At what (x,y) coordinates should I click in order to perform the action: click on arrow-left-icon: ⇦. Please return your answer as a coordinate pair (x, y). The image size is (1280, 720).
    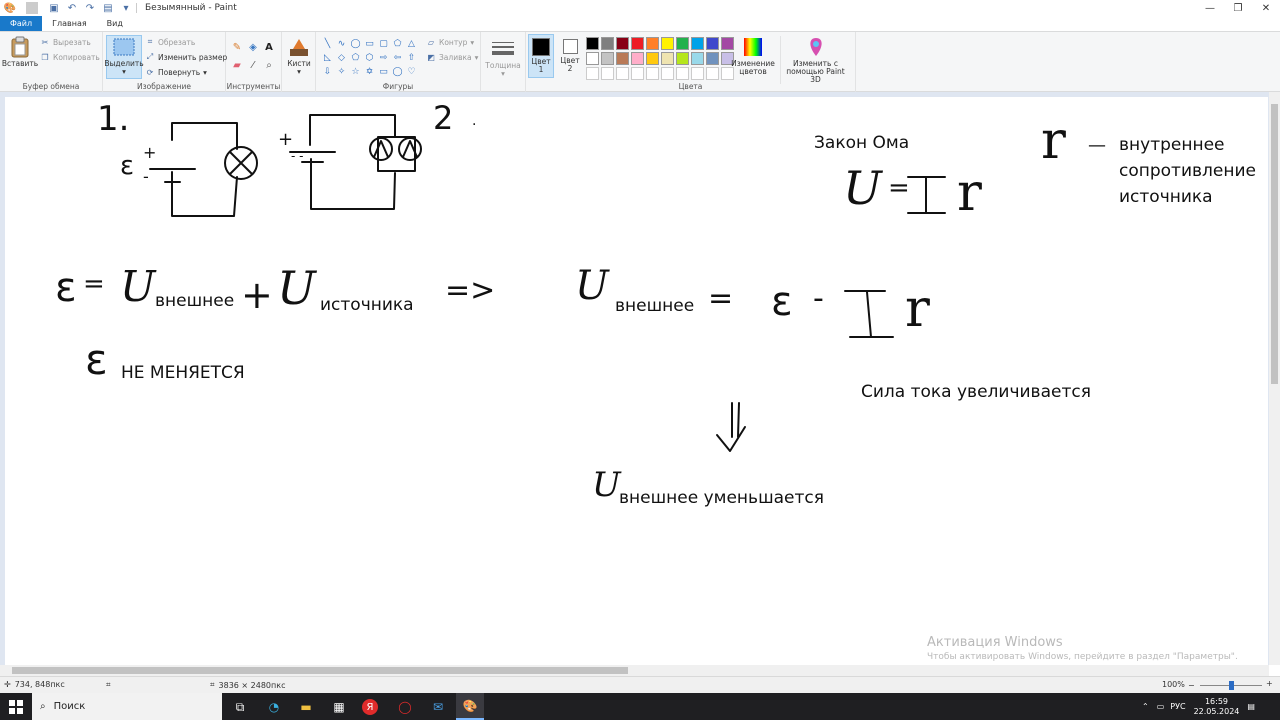
    Looking at the image, I should click on (397, 57).